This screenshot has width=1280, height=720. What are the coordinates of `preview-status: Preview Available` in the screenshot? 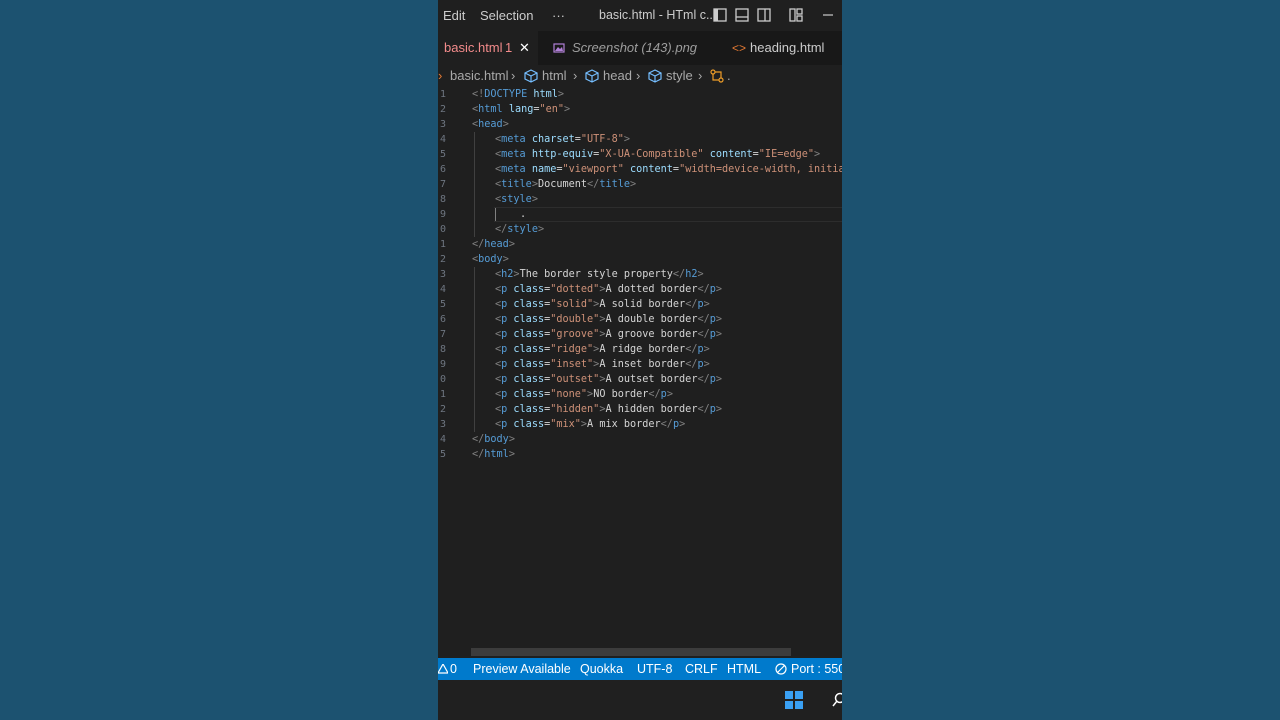 It's located at (522, 669).